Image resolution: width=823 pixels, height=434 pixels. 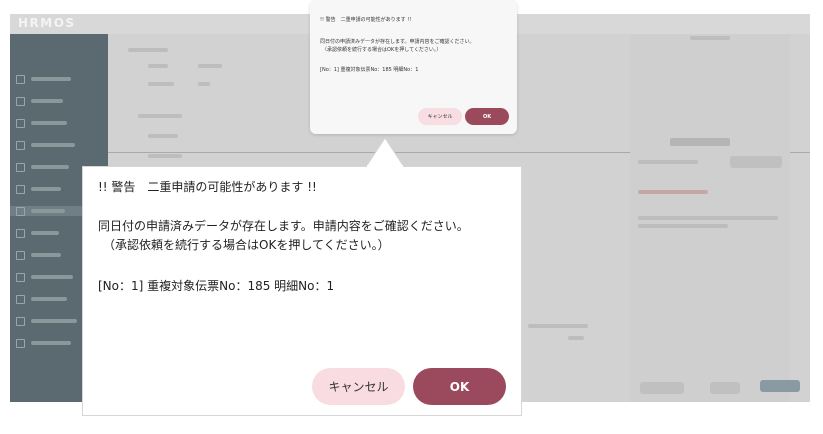 I want to click on cancel-button-small: キャンセル, so click(x=440, y=116).